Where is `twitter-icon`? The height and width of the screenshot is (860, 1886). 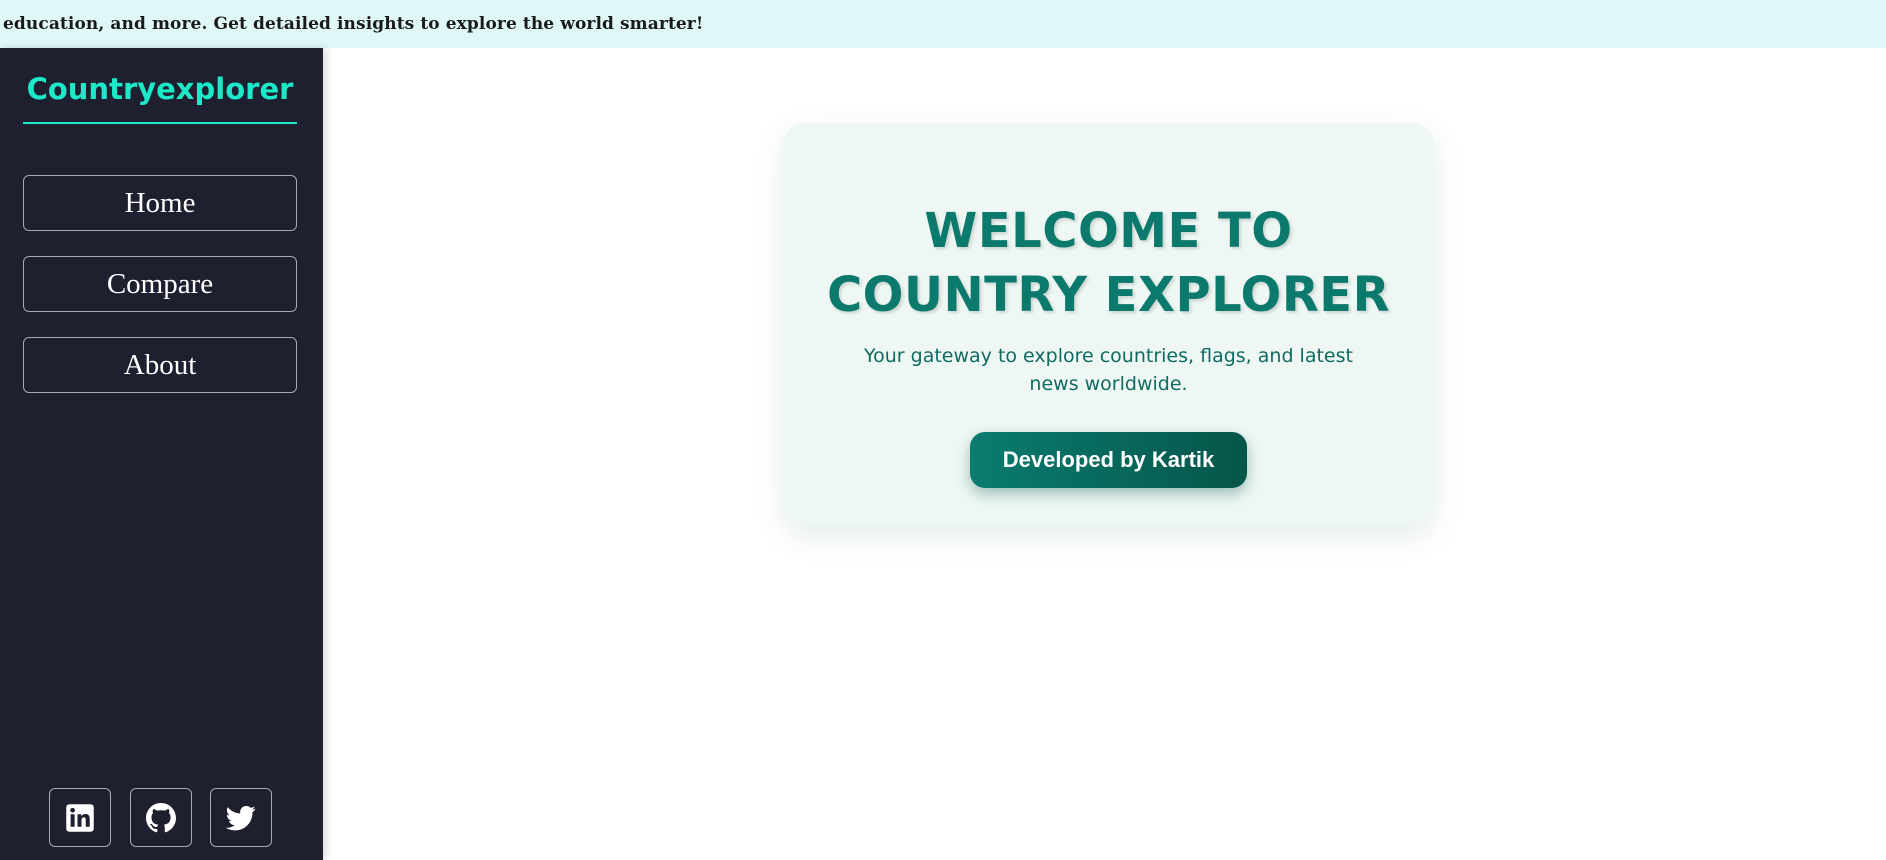 twitter-icon is located at coordinates (241, 818).